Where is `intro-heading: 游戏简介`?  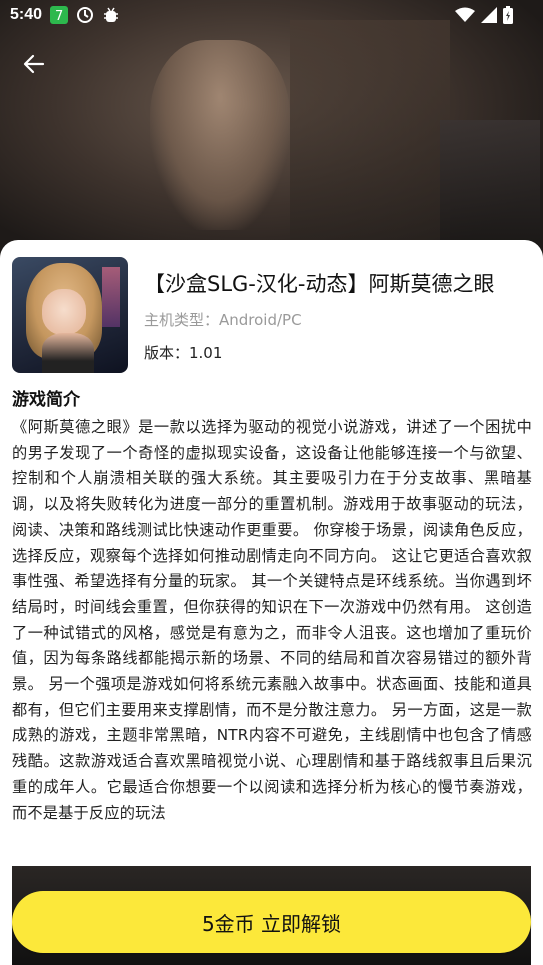 intro-heading: 游戏简介 is located at coordinates (46, 400).